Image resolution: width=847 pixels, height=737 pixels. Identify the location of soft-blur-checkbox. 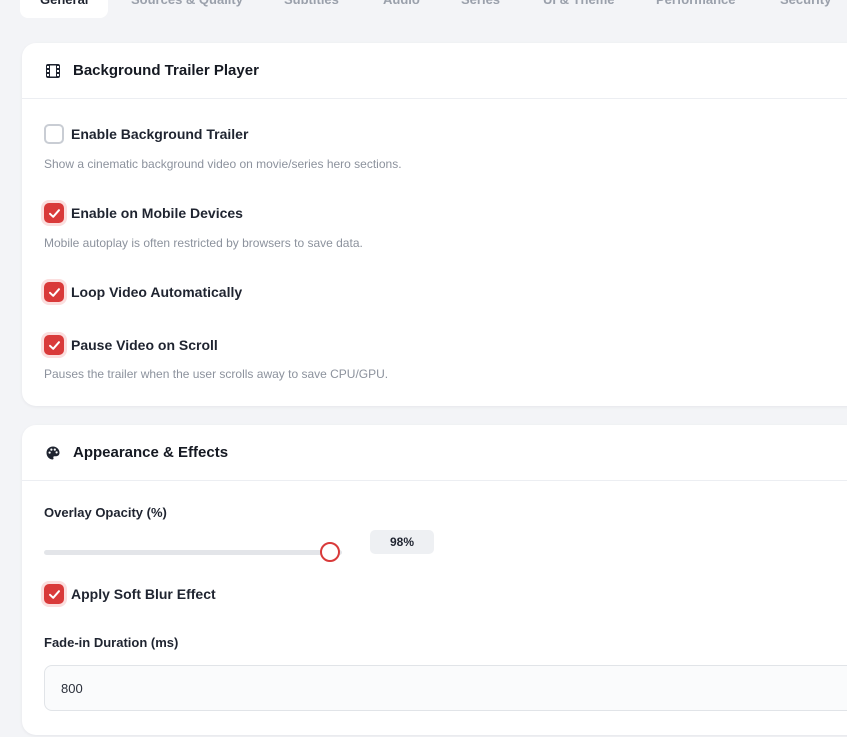
(54, 594).